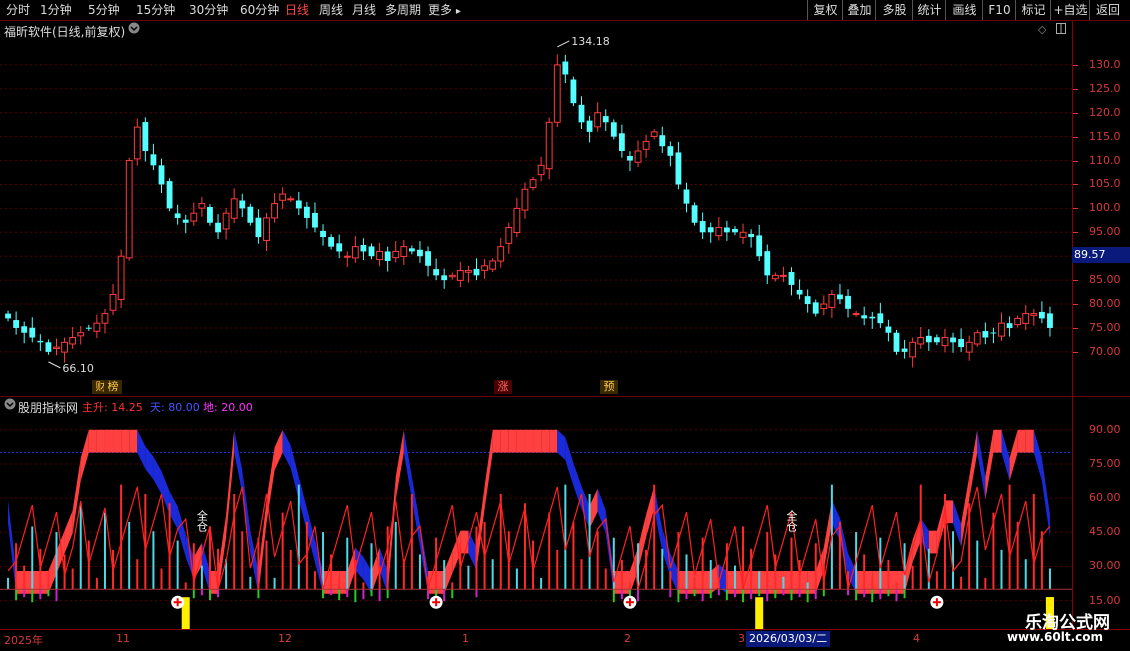 This screenshot has width=1130, height=651. Describe the element at coordinates (104, 10) in the screenshot. I see `period-5min: 5分钟` at that location.